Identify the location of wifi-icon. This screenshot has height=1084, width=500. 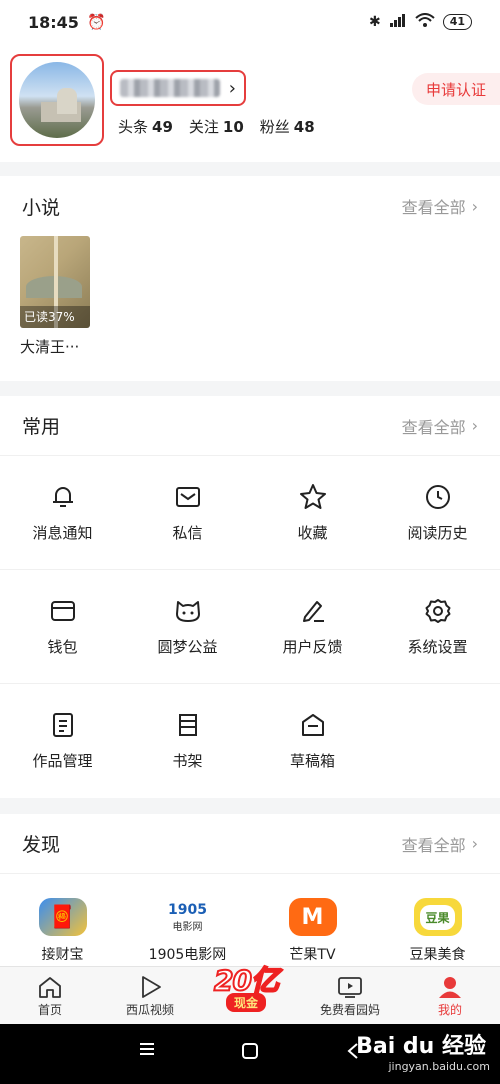
(425, 22).